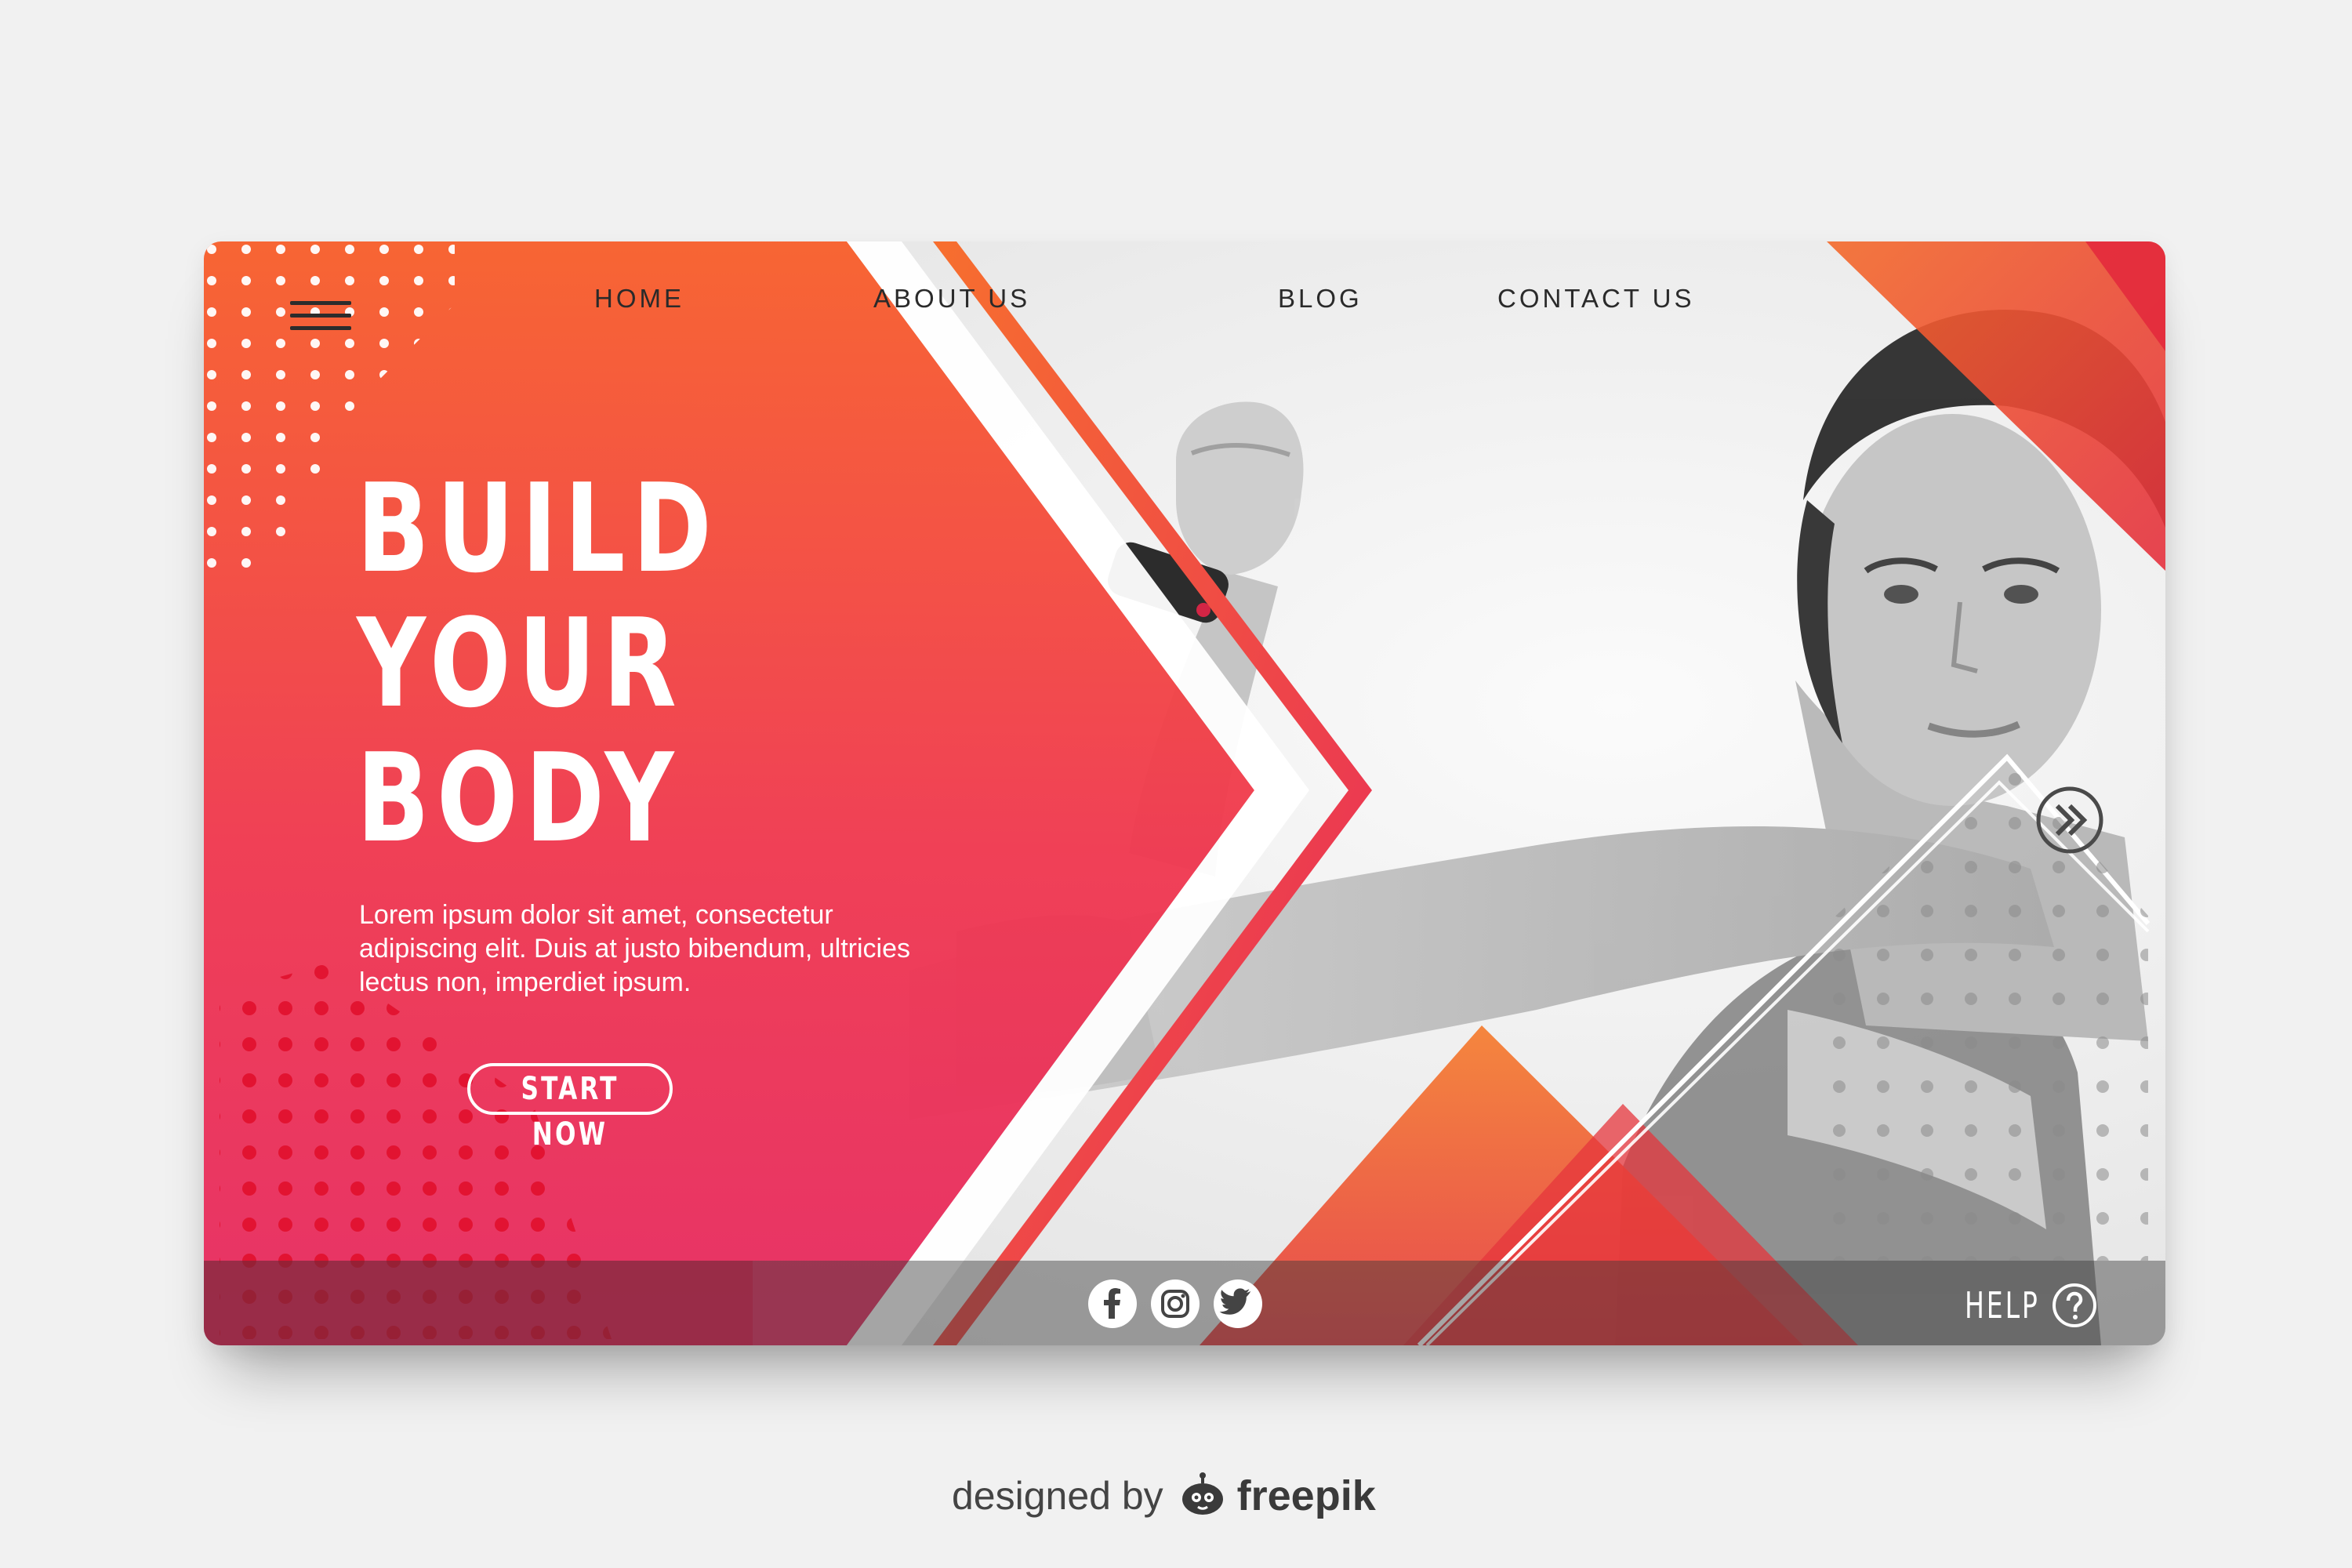 This screenshot has width=2352, height=1568. I want to click on nav-about-us: ABOUT US, so click(951, 299).